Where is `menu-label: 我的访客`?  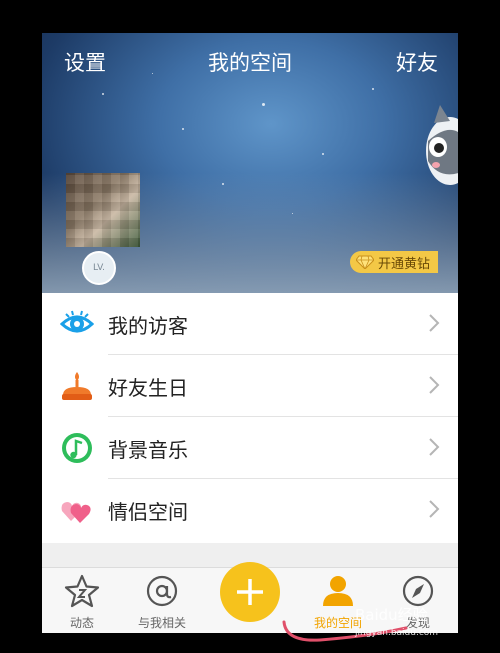
menu-label: 我的访客 is located at coordinates (148, 325).